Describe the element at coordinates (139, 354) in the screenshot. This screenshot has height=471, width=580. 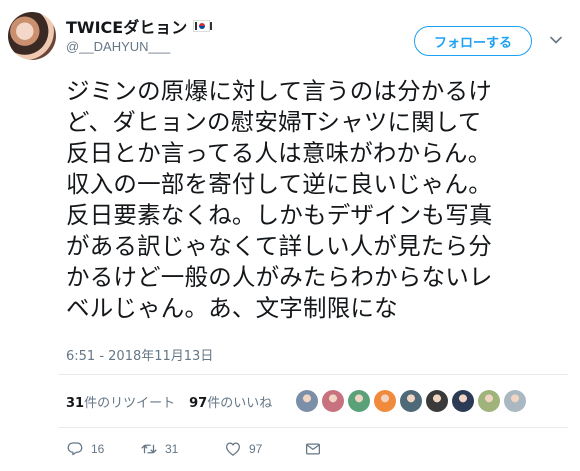
I see `tweet-timestamp: 6:51 - 2018年11月13日` at that location.